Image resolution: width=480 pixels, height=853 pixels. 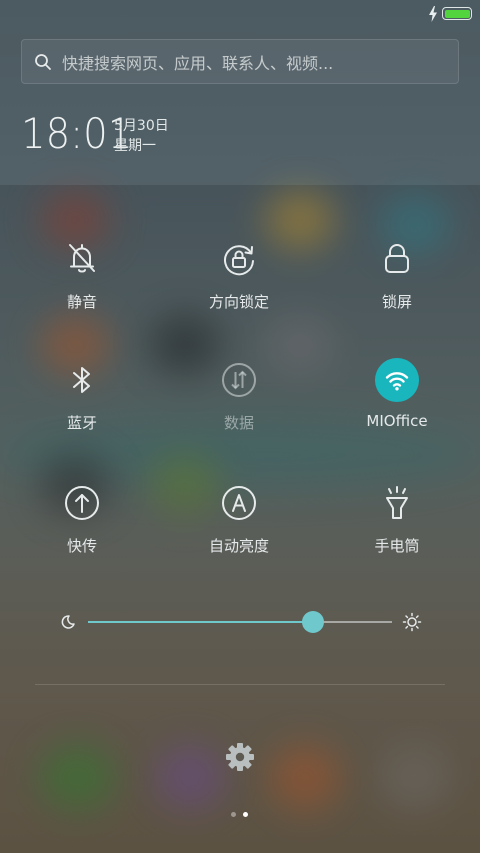 What do you see at coordinates (82, 503) in the screenshot?
I see `upload-icon` at bounding box center [82, 503].